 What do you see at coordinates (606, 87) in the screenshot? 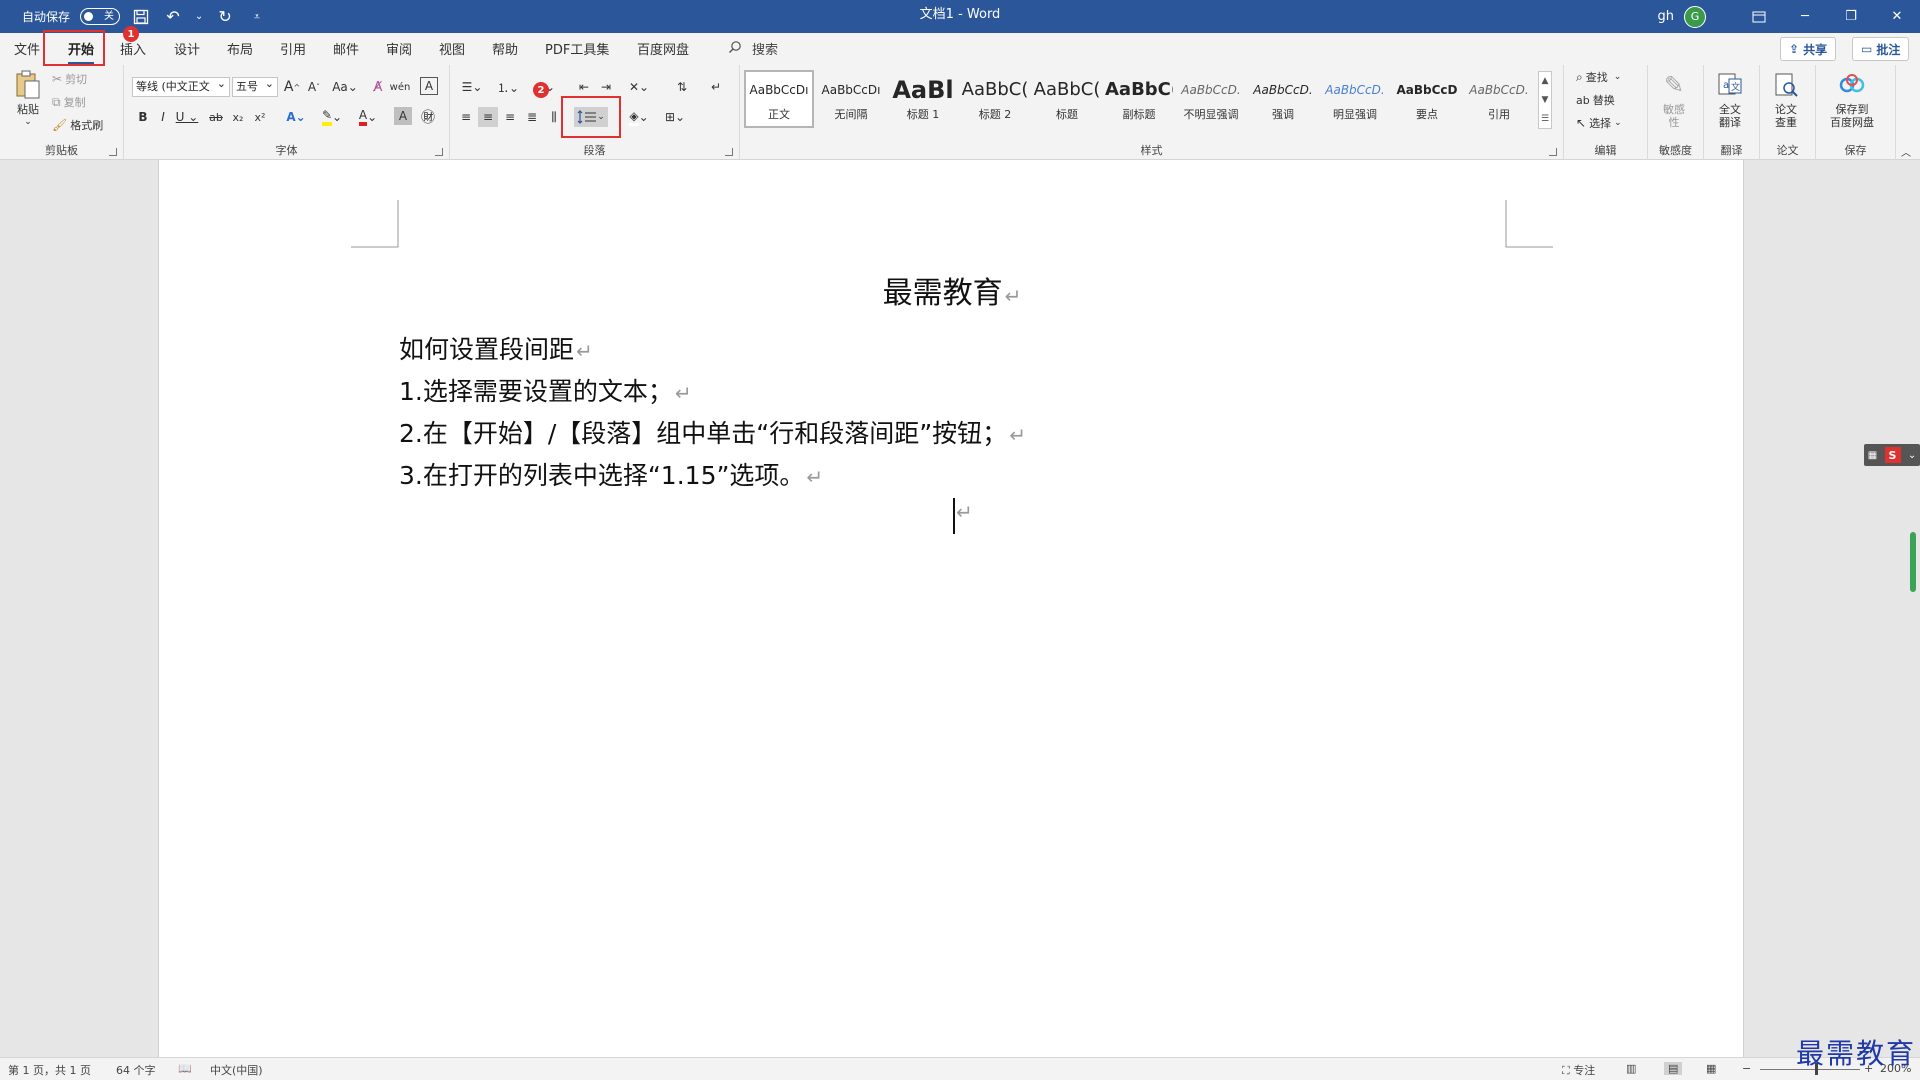
I see `increase-indent-icon: ⇥` at bounding box center [606, 87].